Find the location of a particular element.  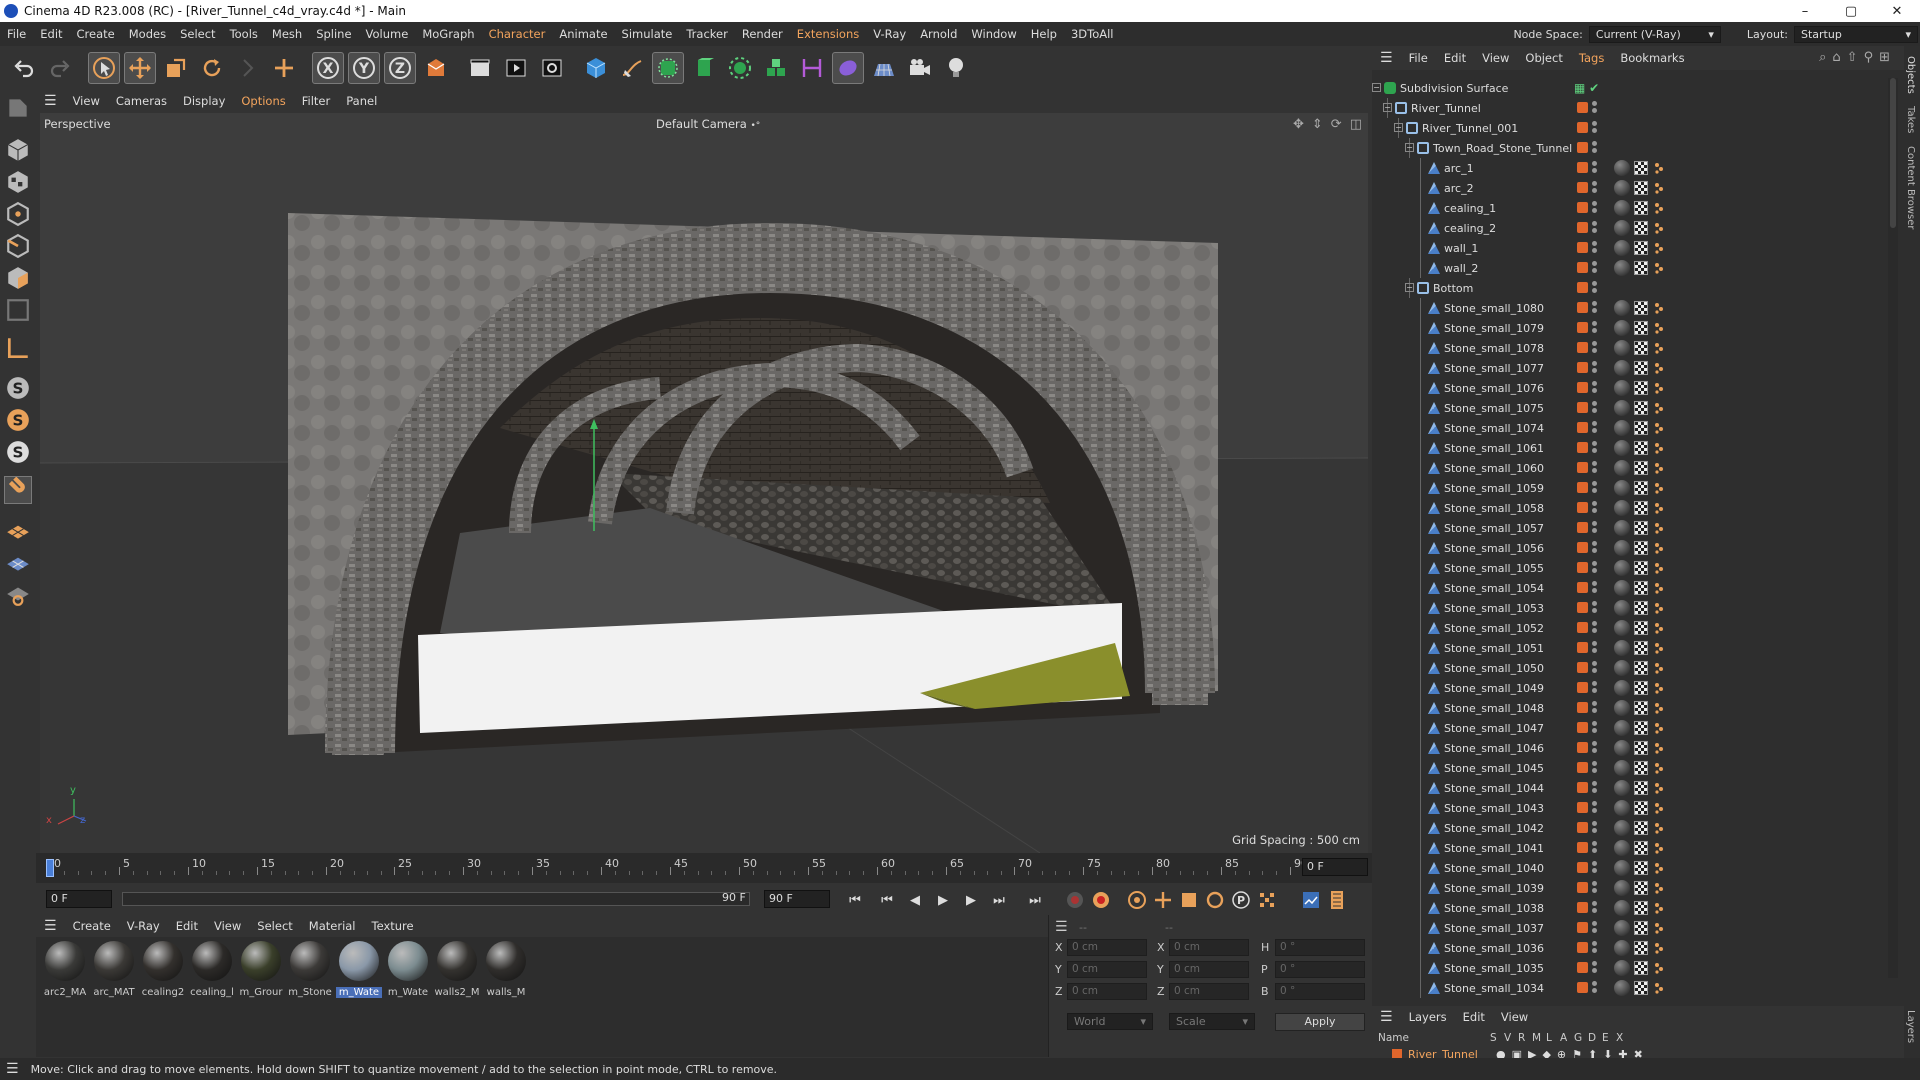

record-button is located at coordinates (1075, 900).